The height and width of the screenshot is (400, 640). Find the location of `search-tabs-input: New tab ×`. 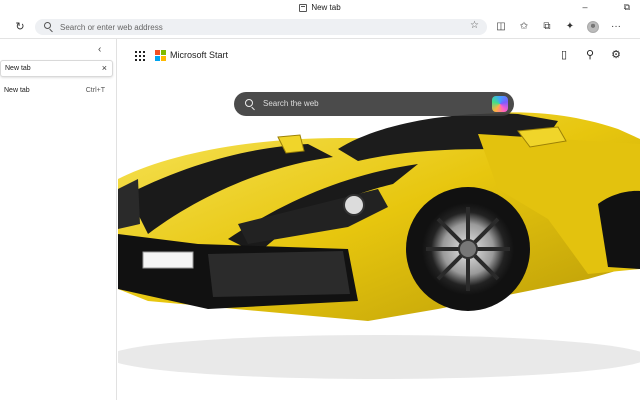

search-tabs-input: New tab × is located at coordinates (56, 68).